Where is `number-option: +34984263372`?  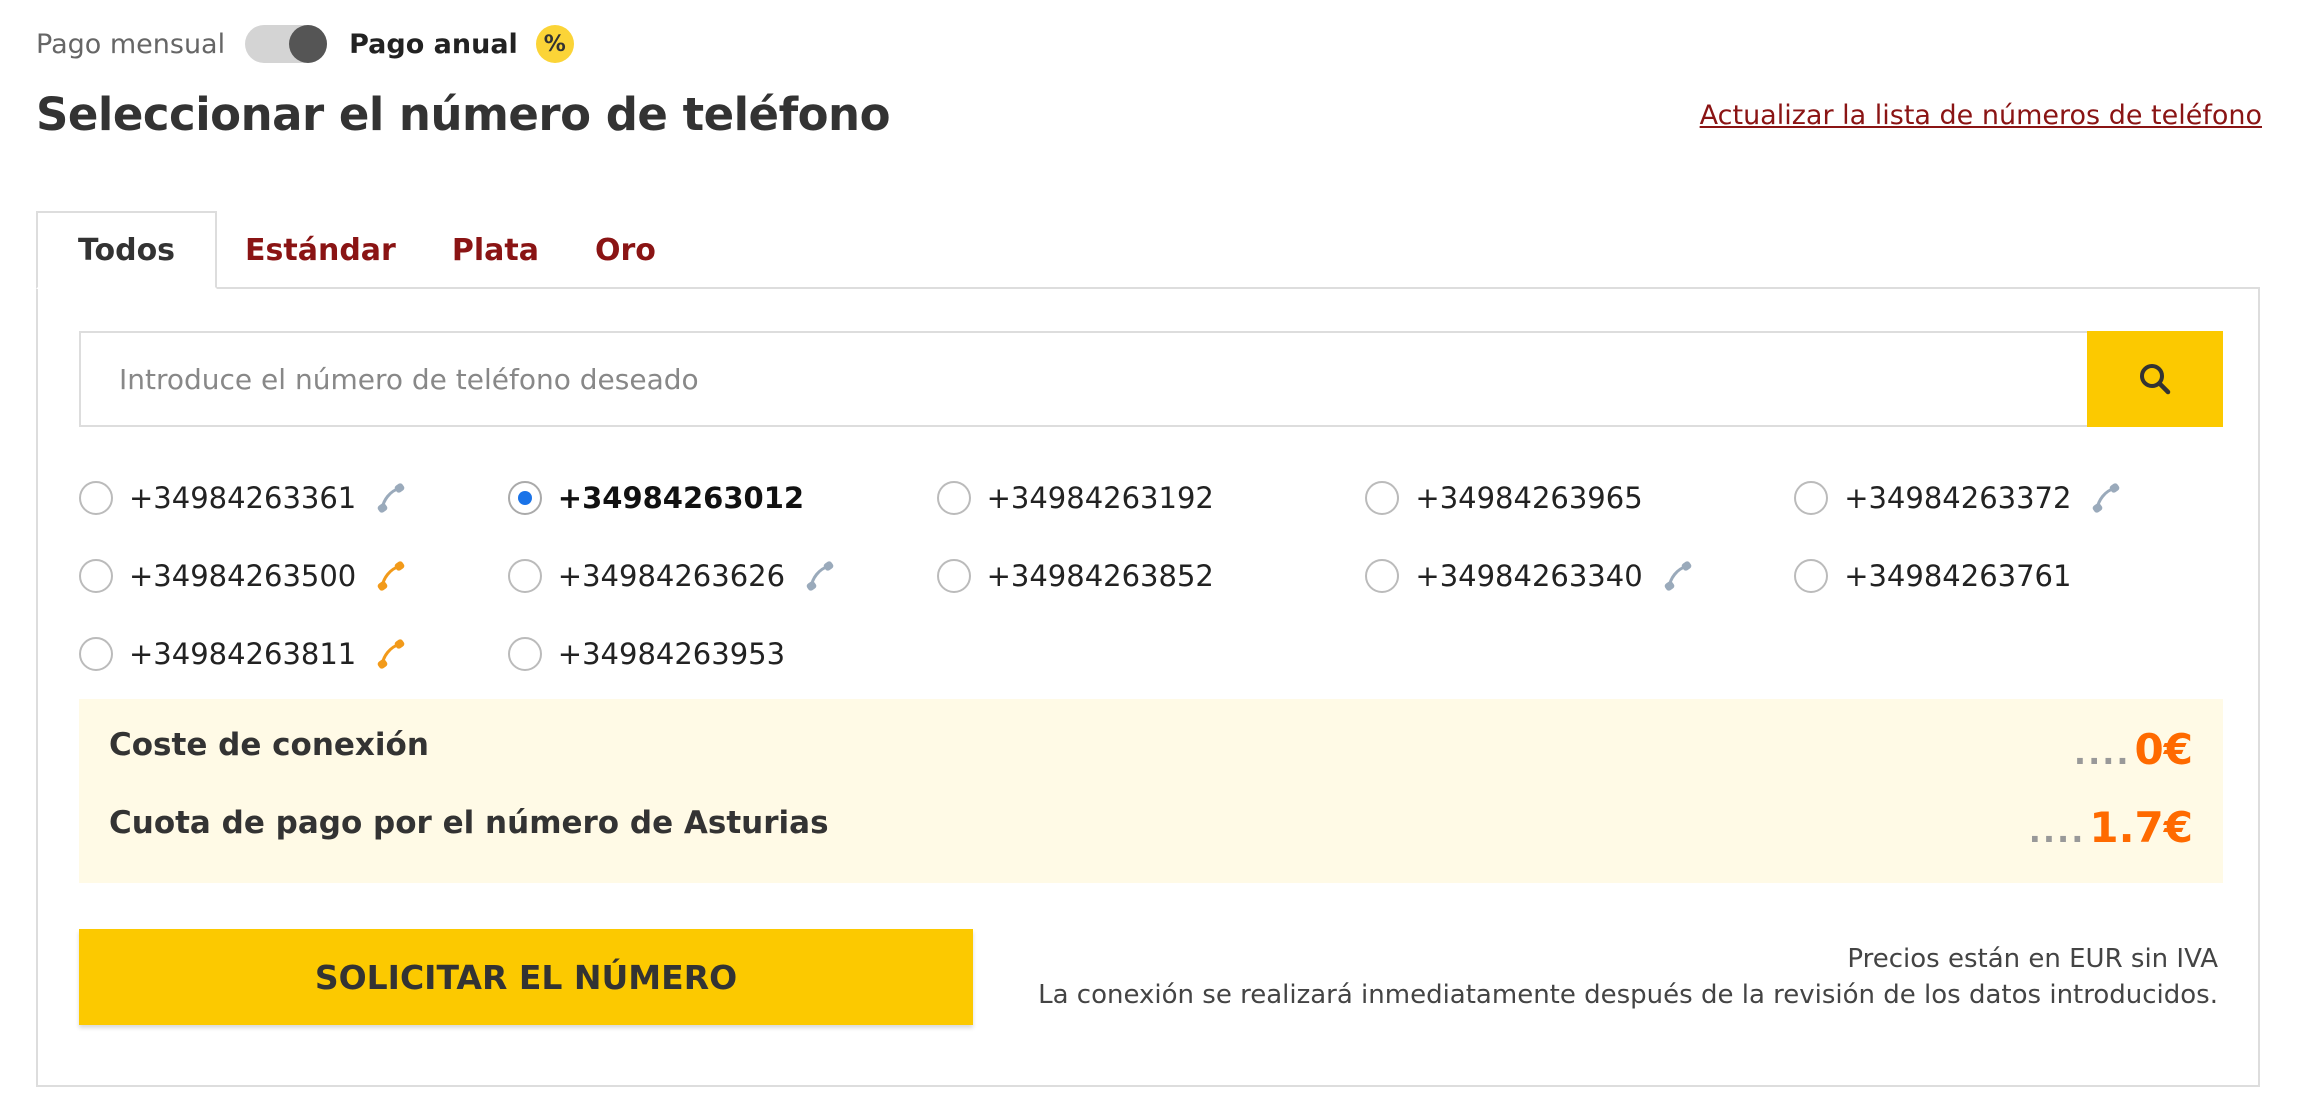
number-option: +34984263372 is located at coordinates (2008, 498).